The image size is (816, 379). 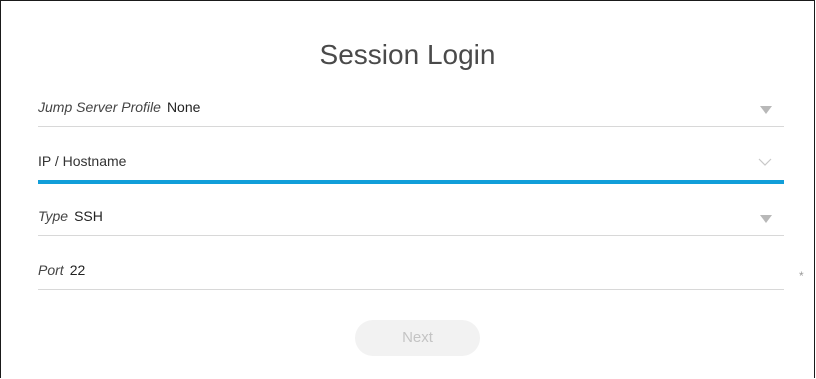 I want to click on focus-underline, so click(x=411, y=182).